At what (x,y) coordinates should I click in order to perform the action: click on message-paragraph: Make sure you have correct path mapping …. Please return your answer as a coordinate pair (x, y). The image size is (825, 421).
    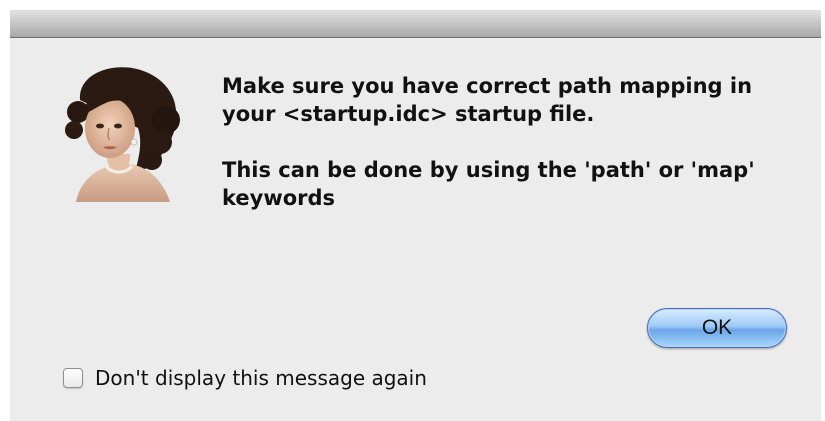
    Looking at the image, I should click on (487, 100).